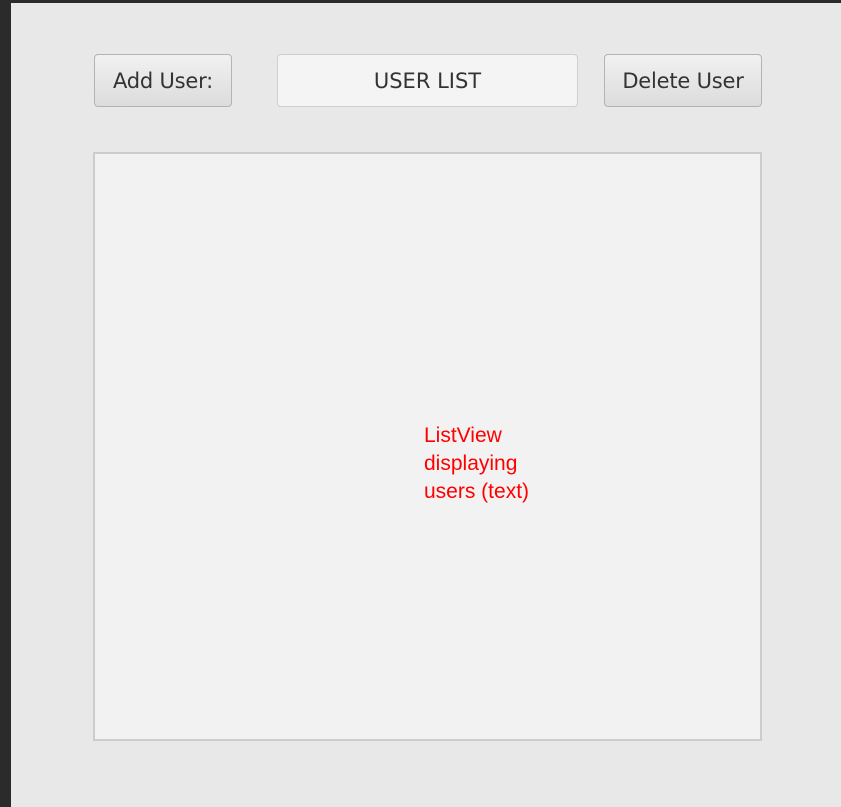 This screenshot has width=841, height=807. I want to click on list-view-annotation: ListView displaying users (text), so click(477, 463).